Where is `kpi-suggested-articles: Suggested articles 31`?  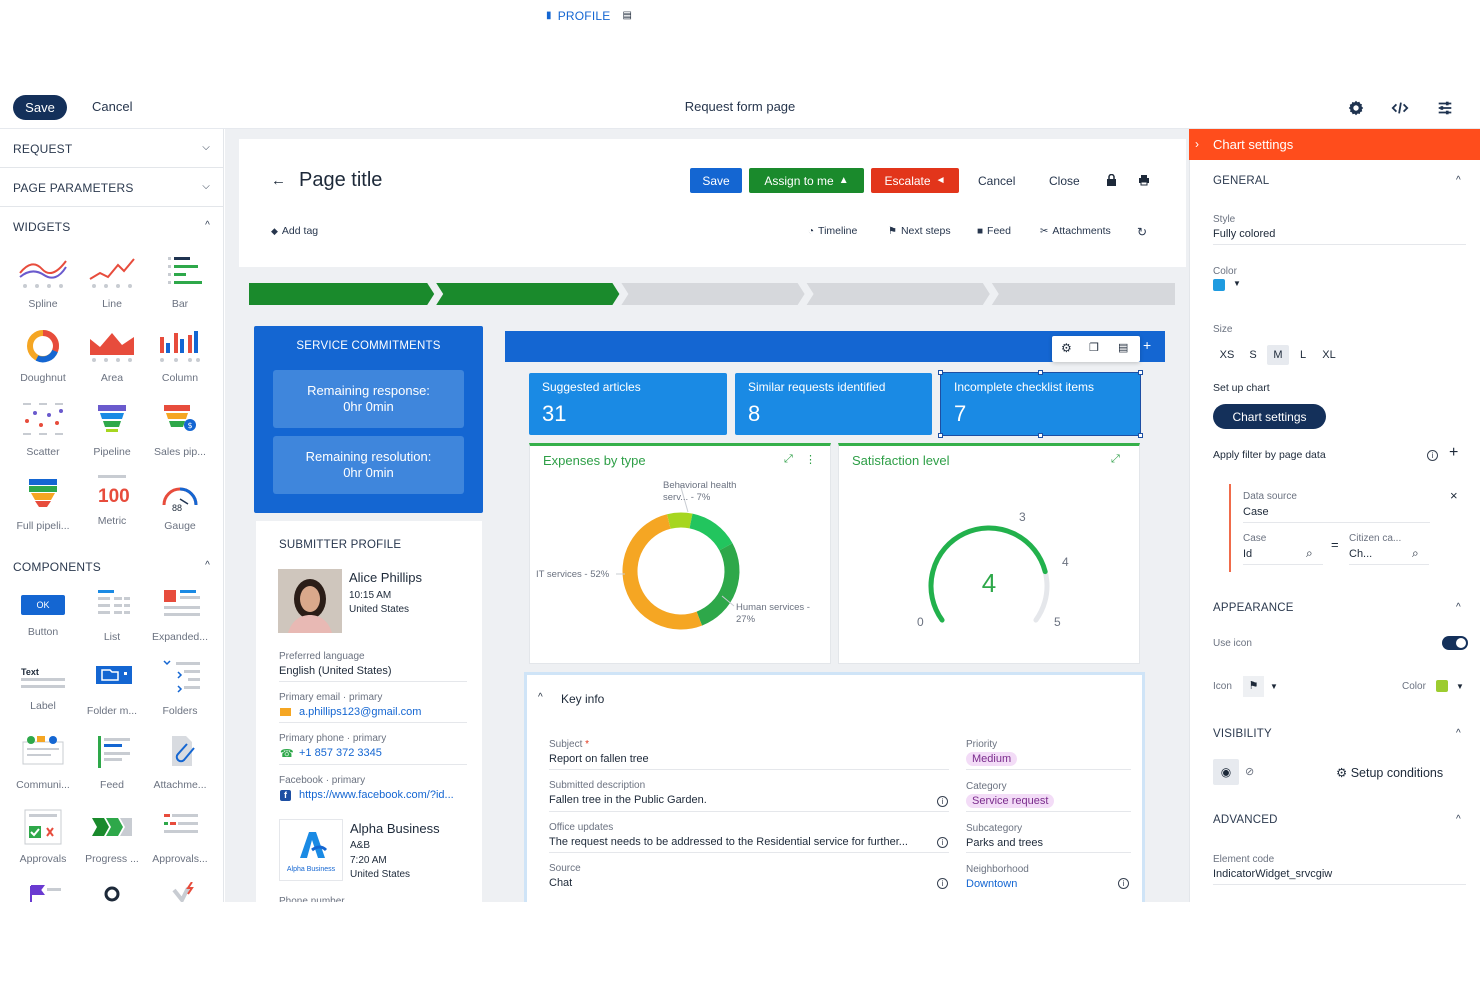
kpi-suggested-articles: Suggested articles 31 is located at coordinates (628, 404).